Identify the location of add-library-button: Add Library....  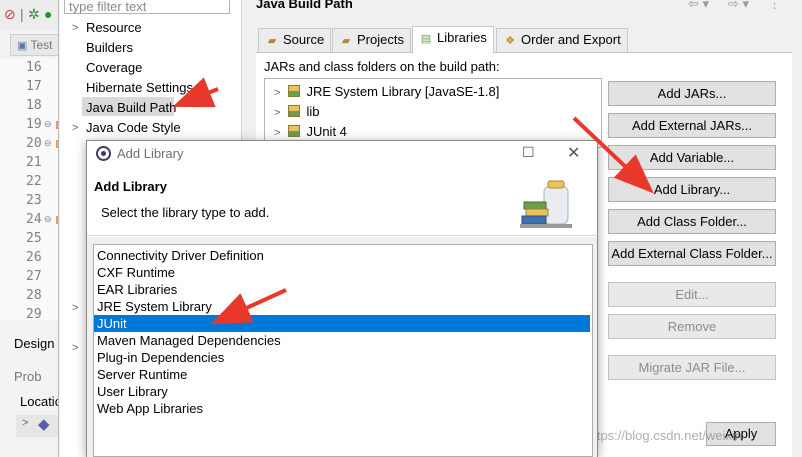
(692, 189).